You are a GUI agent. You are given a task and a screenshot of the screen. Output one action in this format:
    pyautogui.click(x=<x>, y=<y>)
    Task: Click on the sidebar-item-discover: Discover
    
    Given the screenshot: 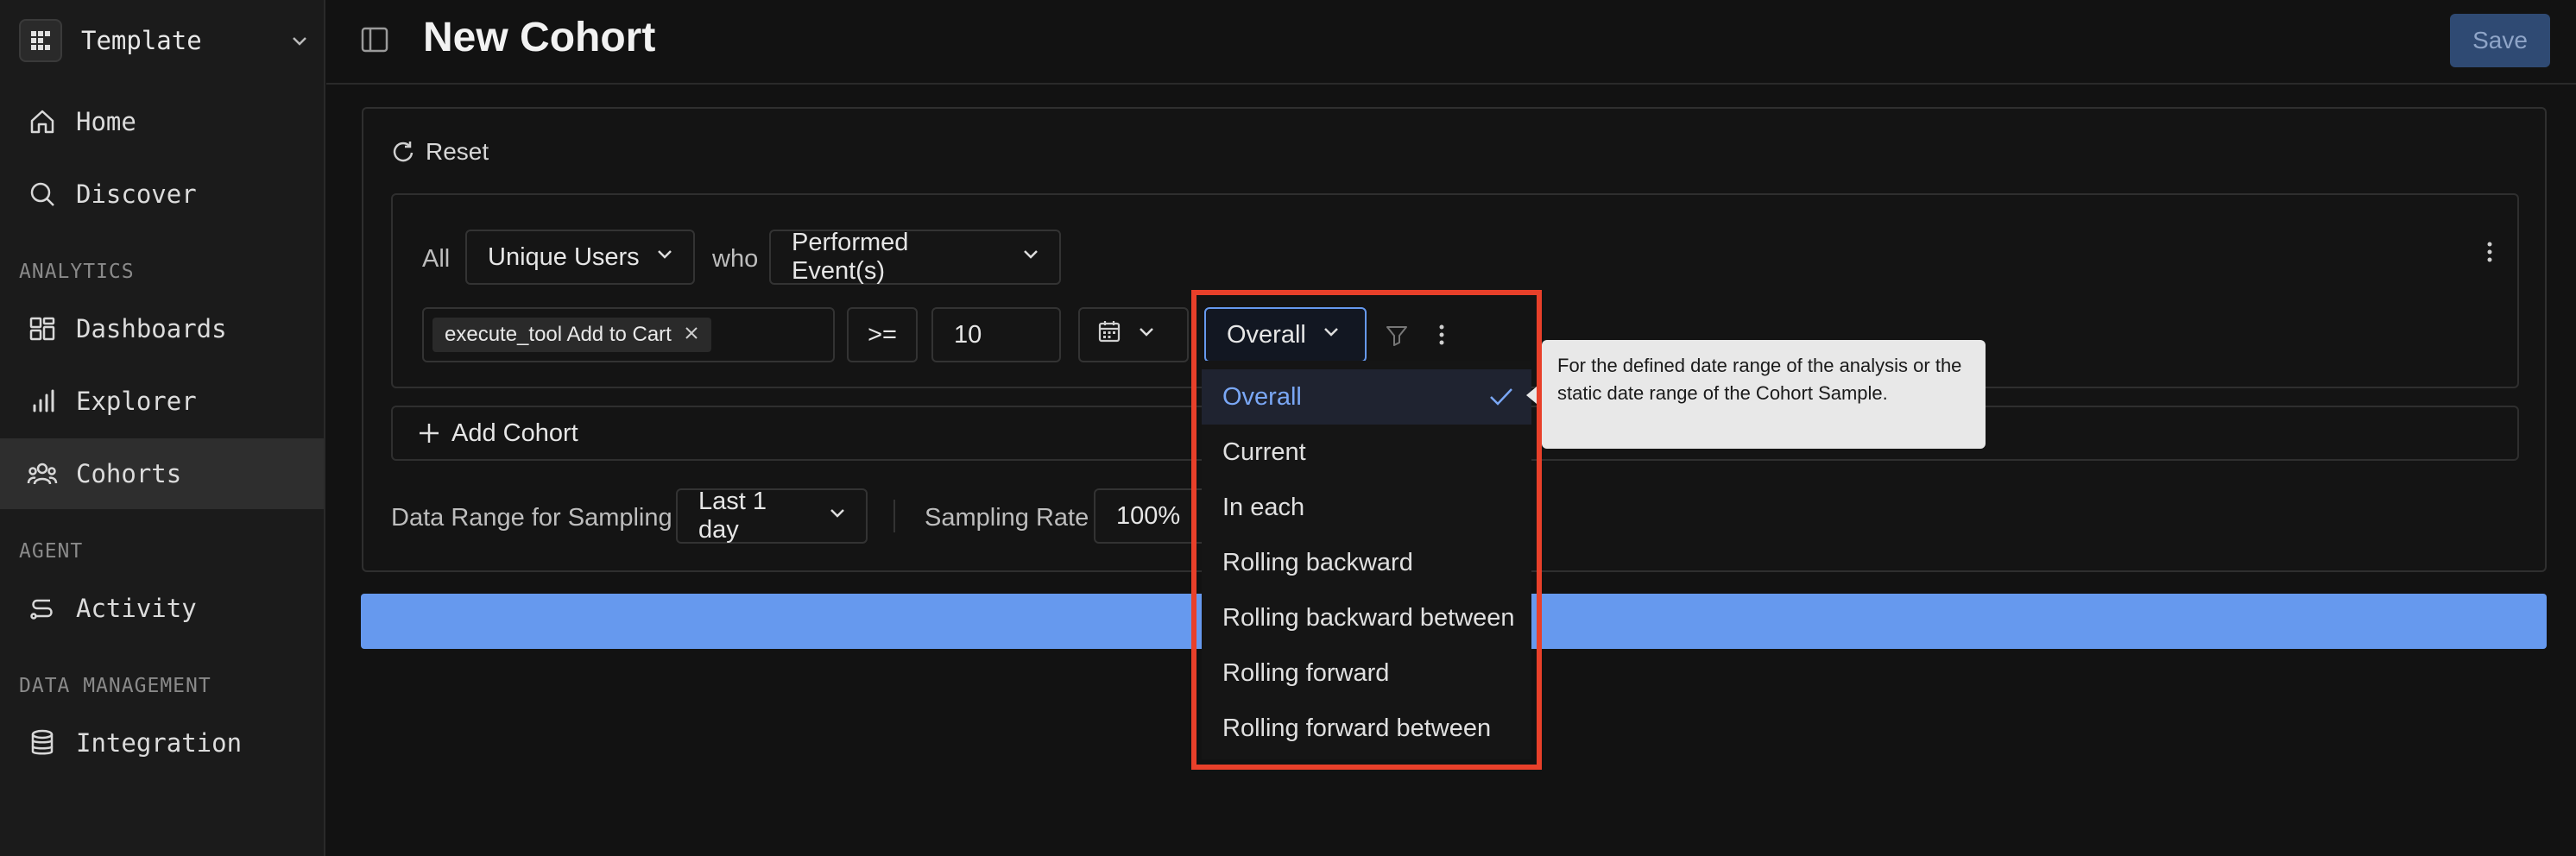 What is the action you would take?
    pyautogui.click(x=162, y=194)
    